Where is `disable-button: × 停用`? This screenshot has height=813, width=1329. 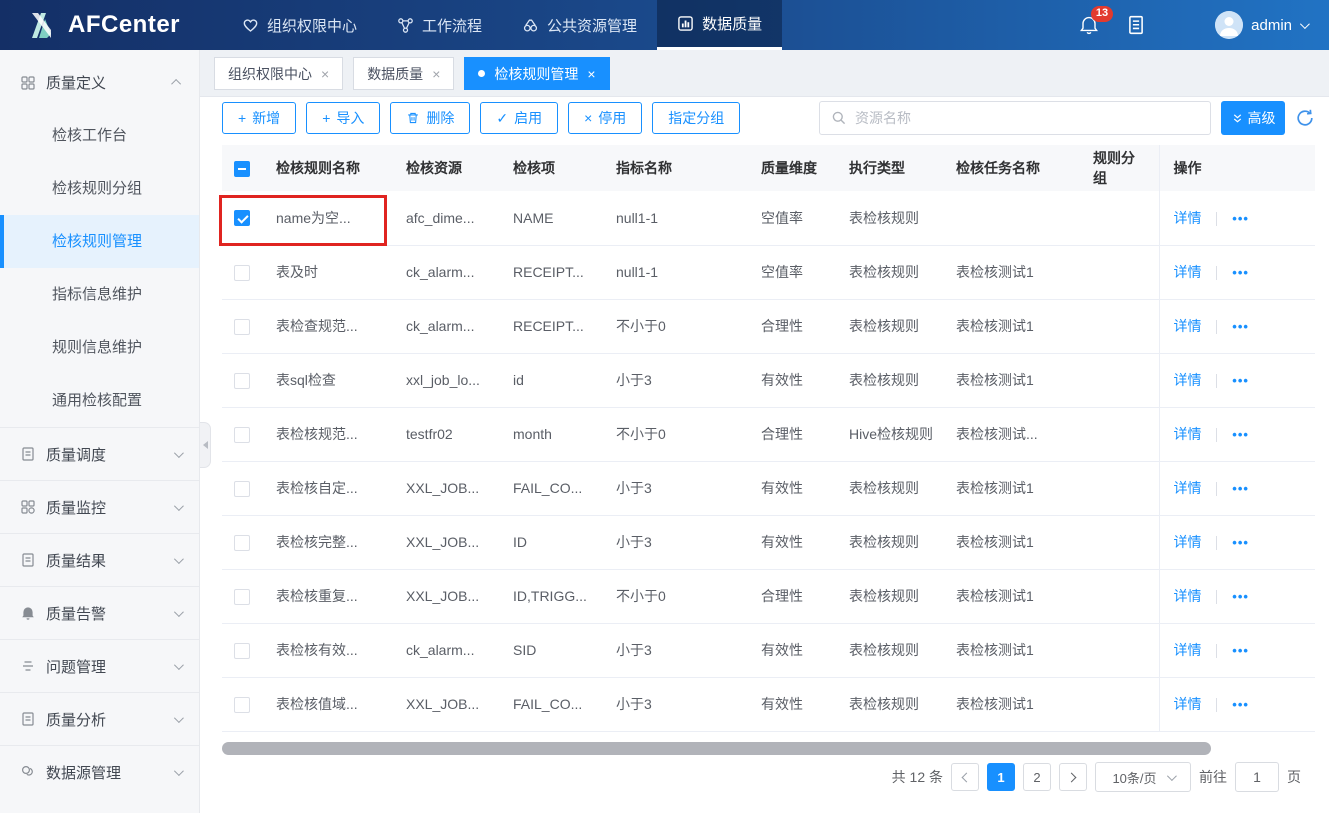 disable-button: × 停用 is located at coordinates (605, 118).